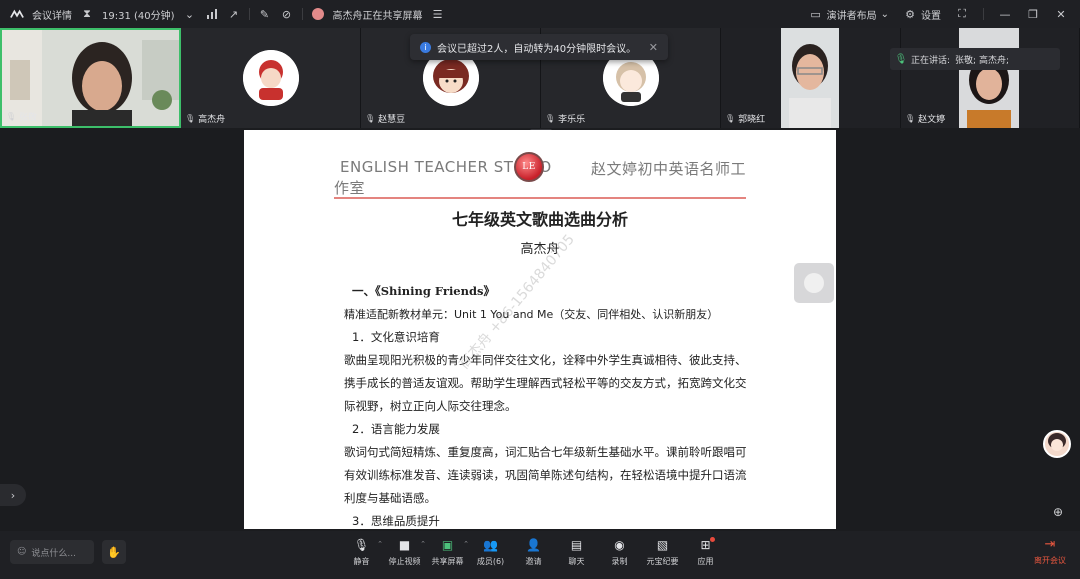  What do you see at coordinates (52, 14) in the screenshot?
I see `meeting-details-link: 会议详情` at bounding box center [52, 14].